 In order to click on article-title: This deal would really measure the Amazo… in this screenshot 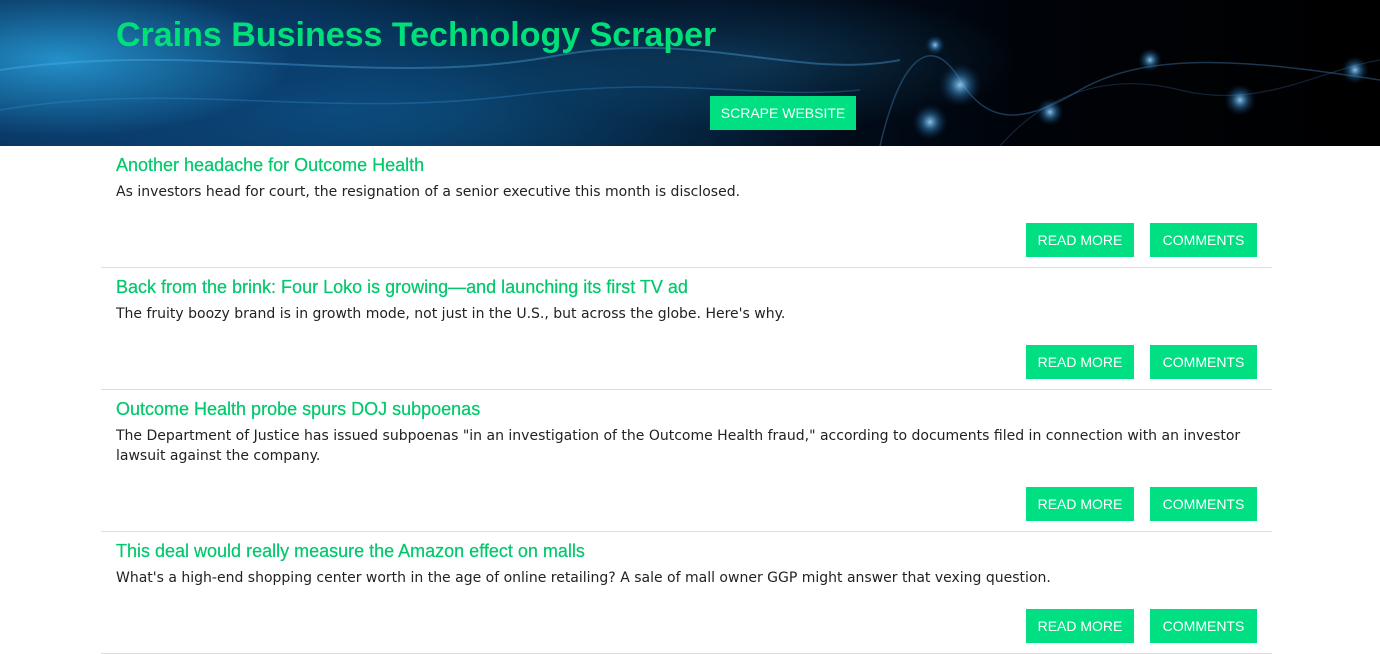, I will do `click(686, 551)`.